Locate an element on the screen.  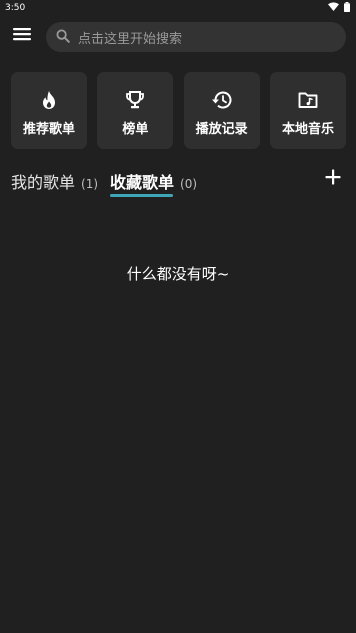
recommended-playlists-button: 推荐歌单 is located at coordinates (49, 110).